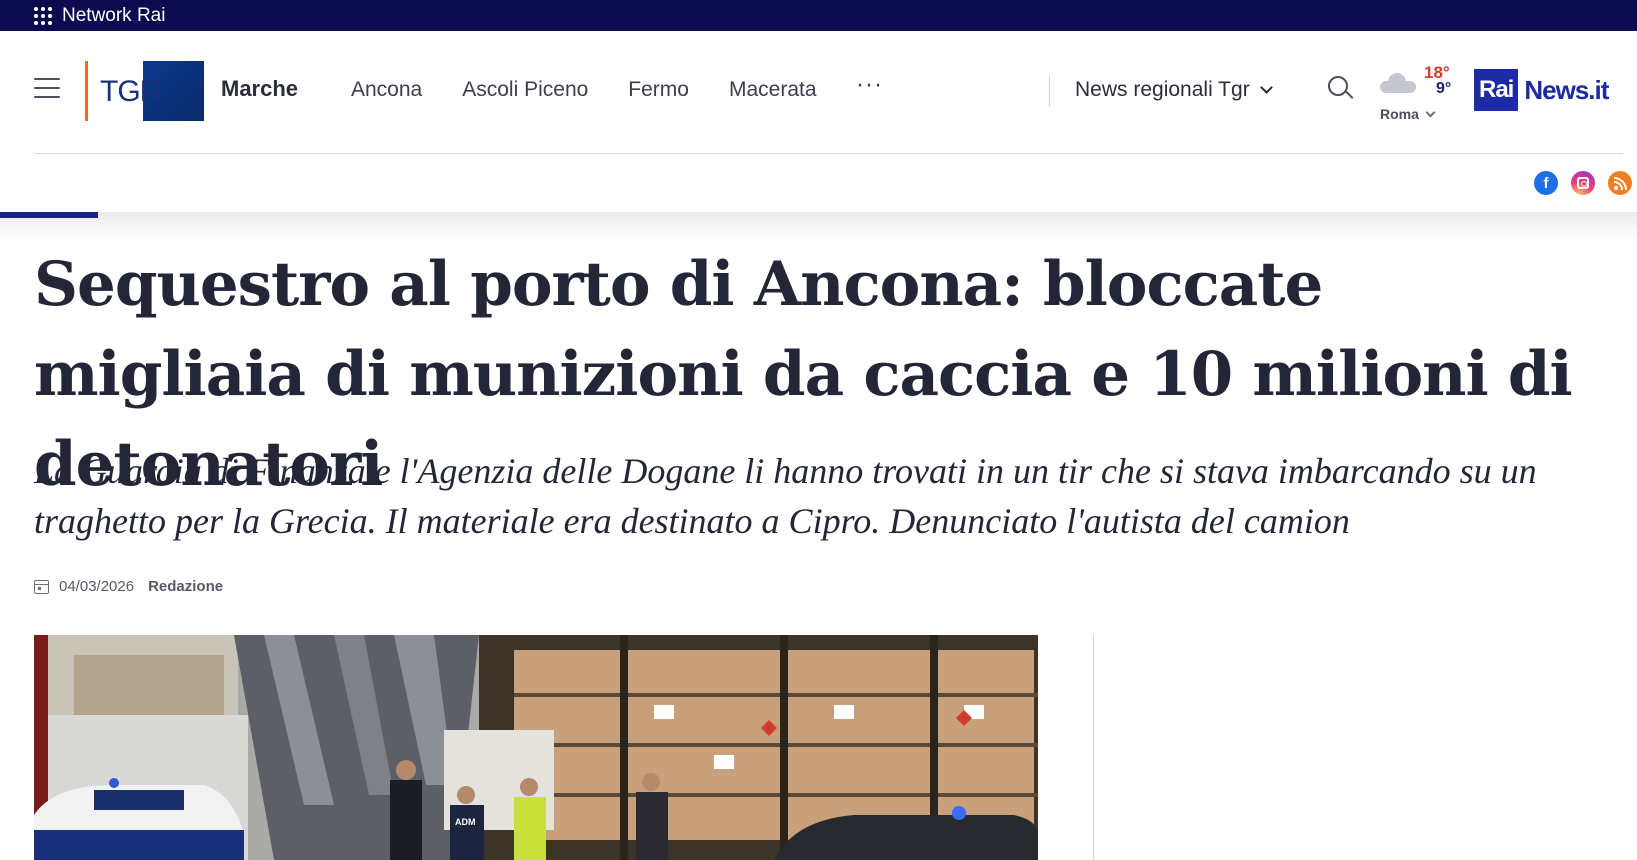 The image size is (1637, 860). I want to click on instagram-icon, so click(1583, 183).